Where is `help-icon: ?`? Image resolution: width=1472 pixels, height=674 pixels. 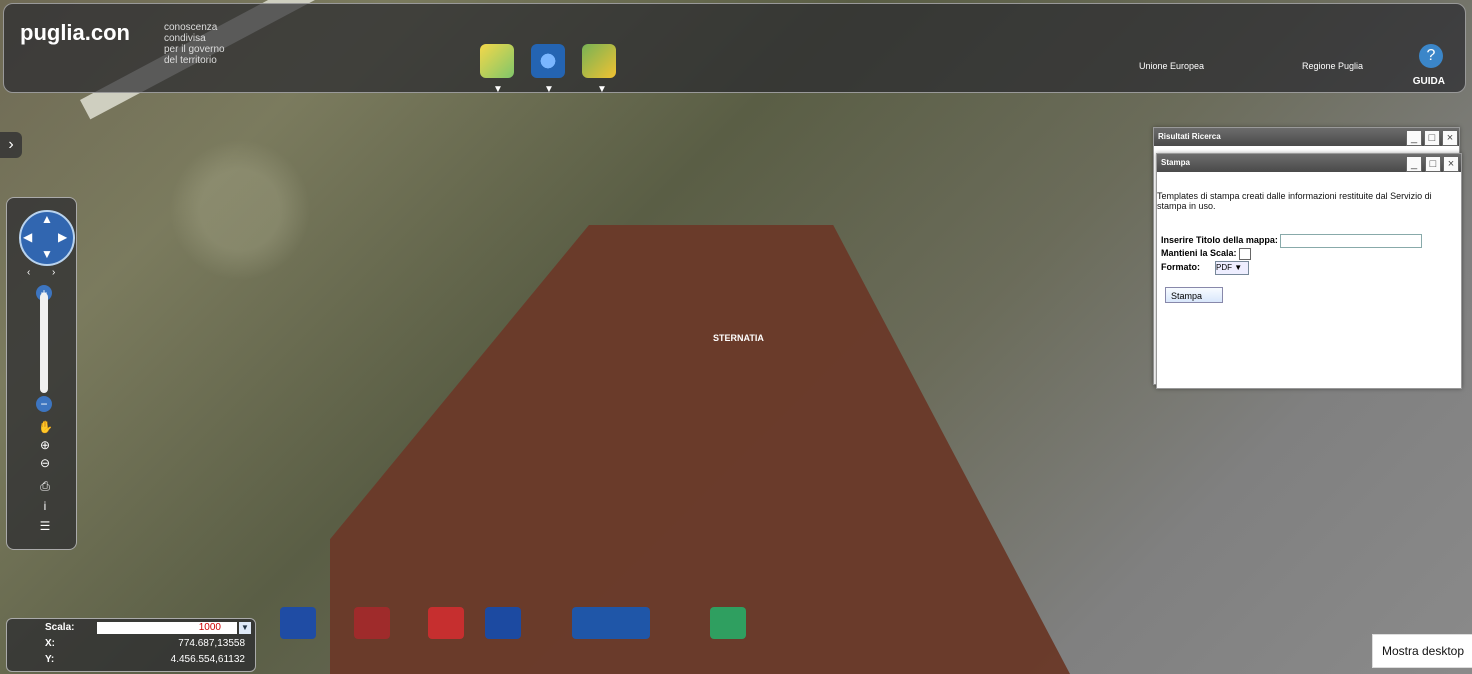
help-icon: ? is located at coordinates (1431, 56).